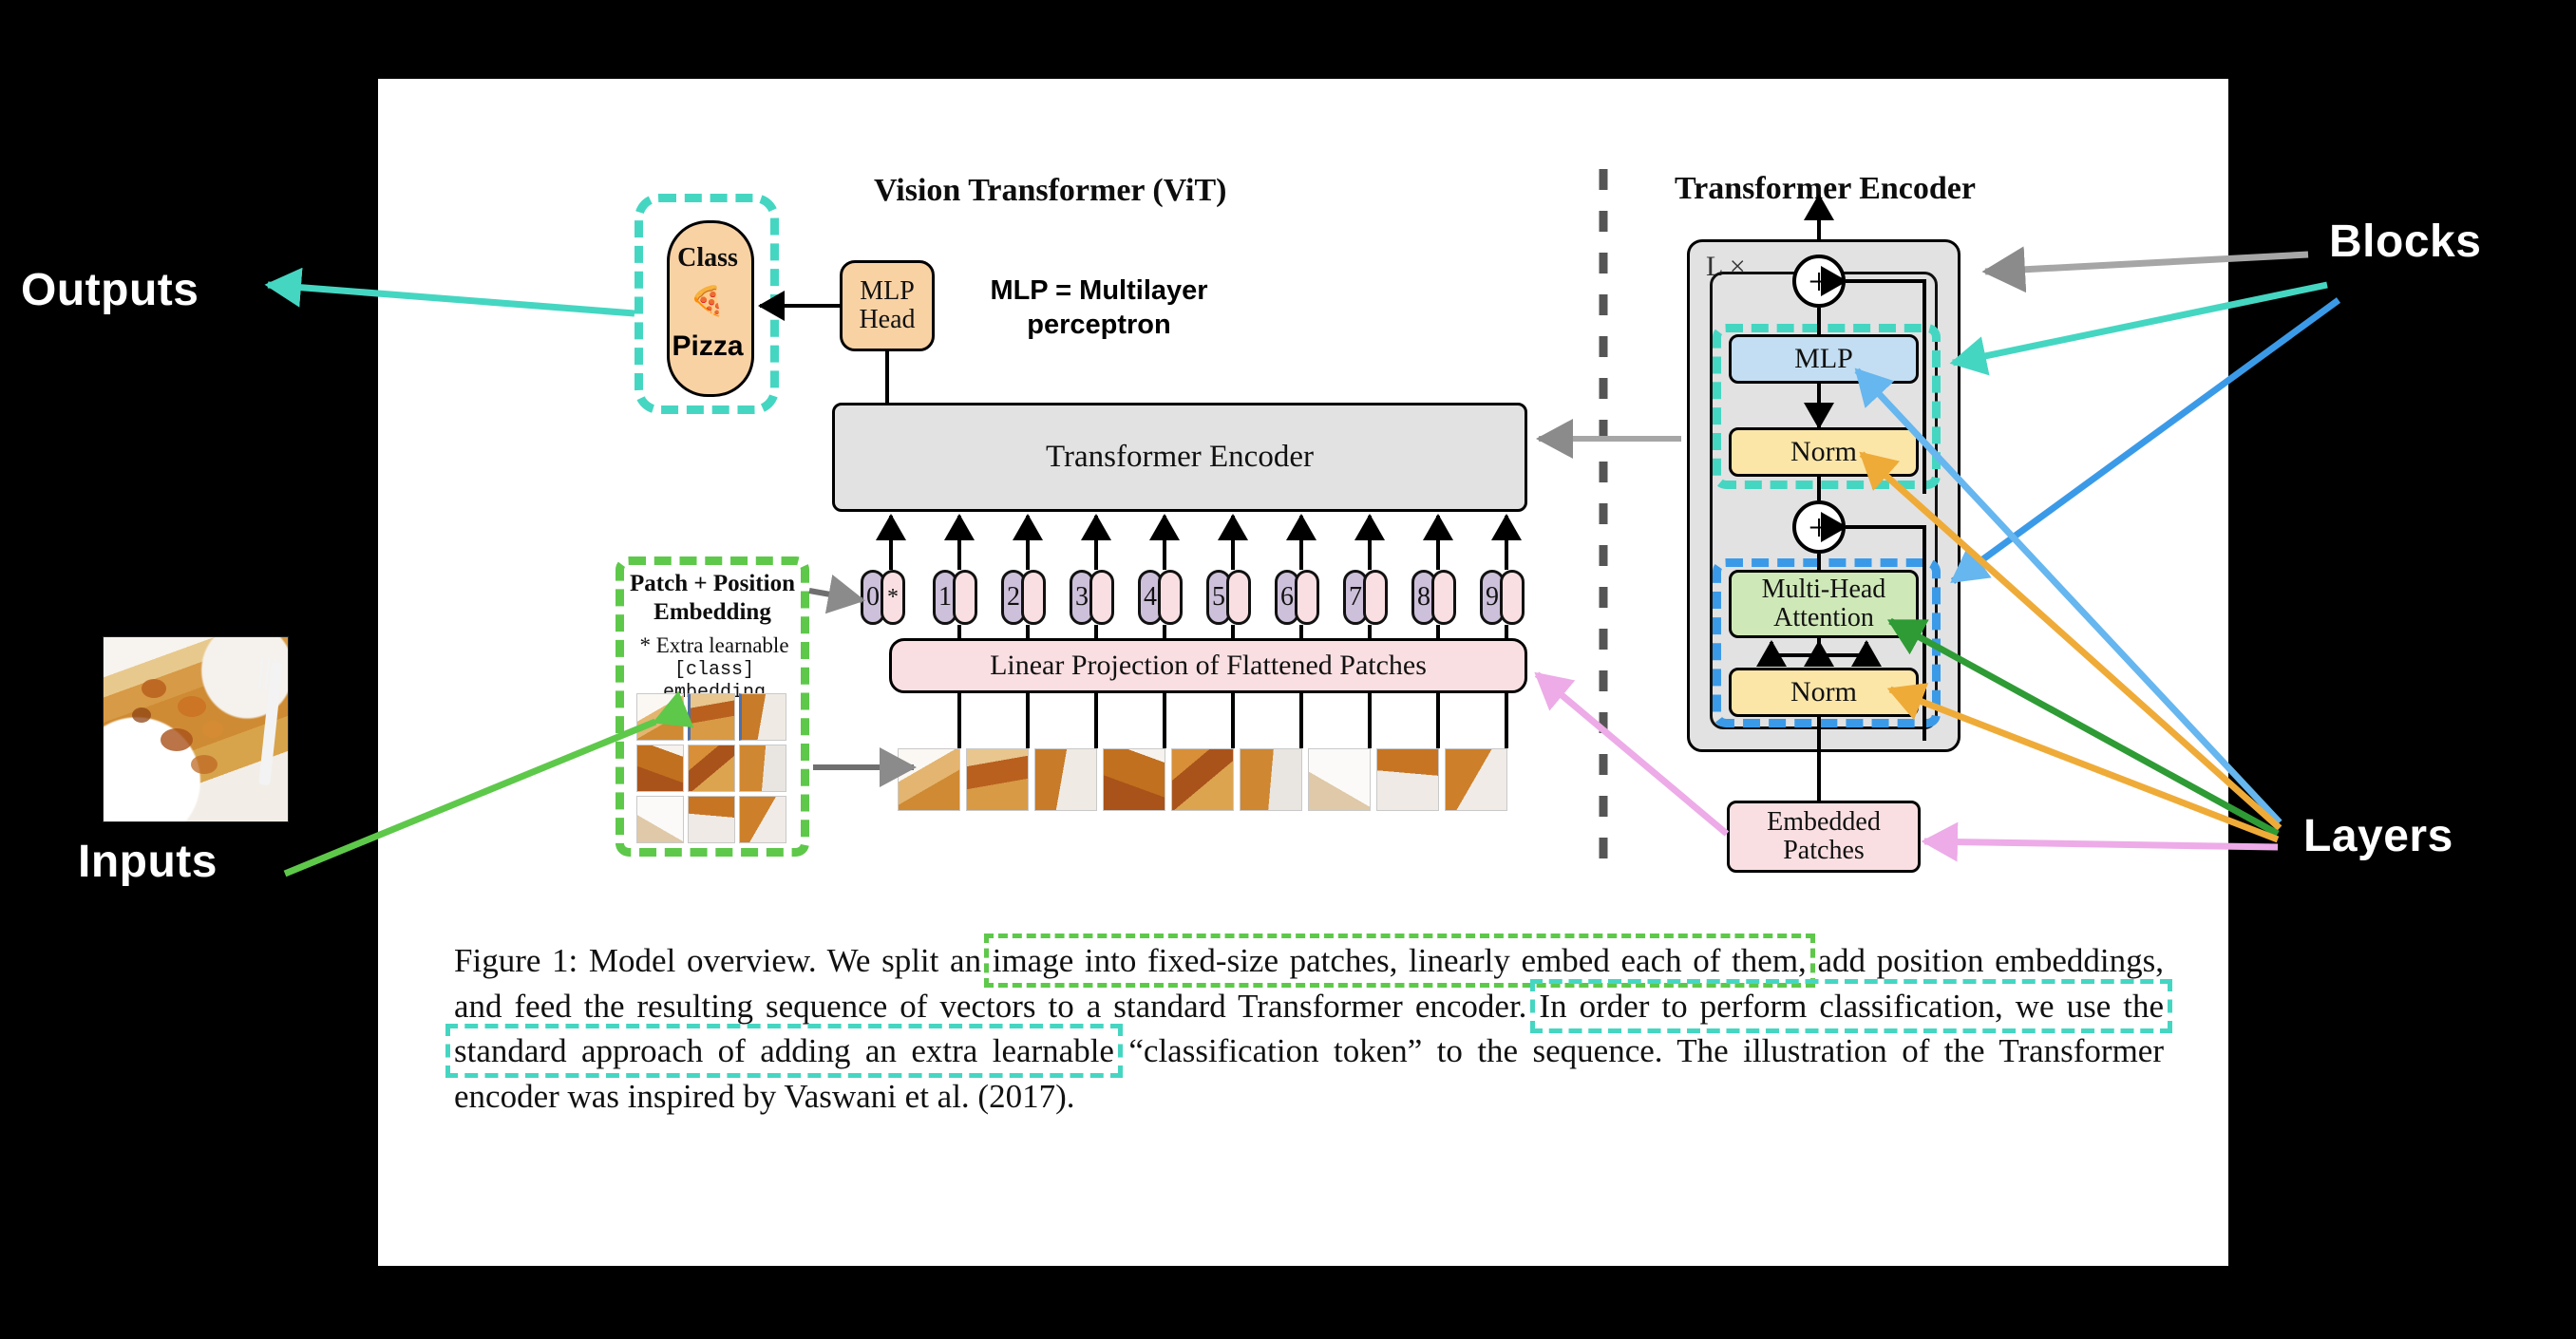 The height and width of the screenshot is (1339, 2576). What do you see at coordinates (1199, 542) in the screenshot?
I see `token-to-encoder-arrows` at bounding box center [1199, 542].